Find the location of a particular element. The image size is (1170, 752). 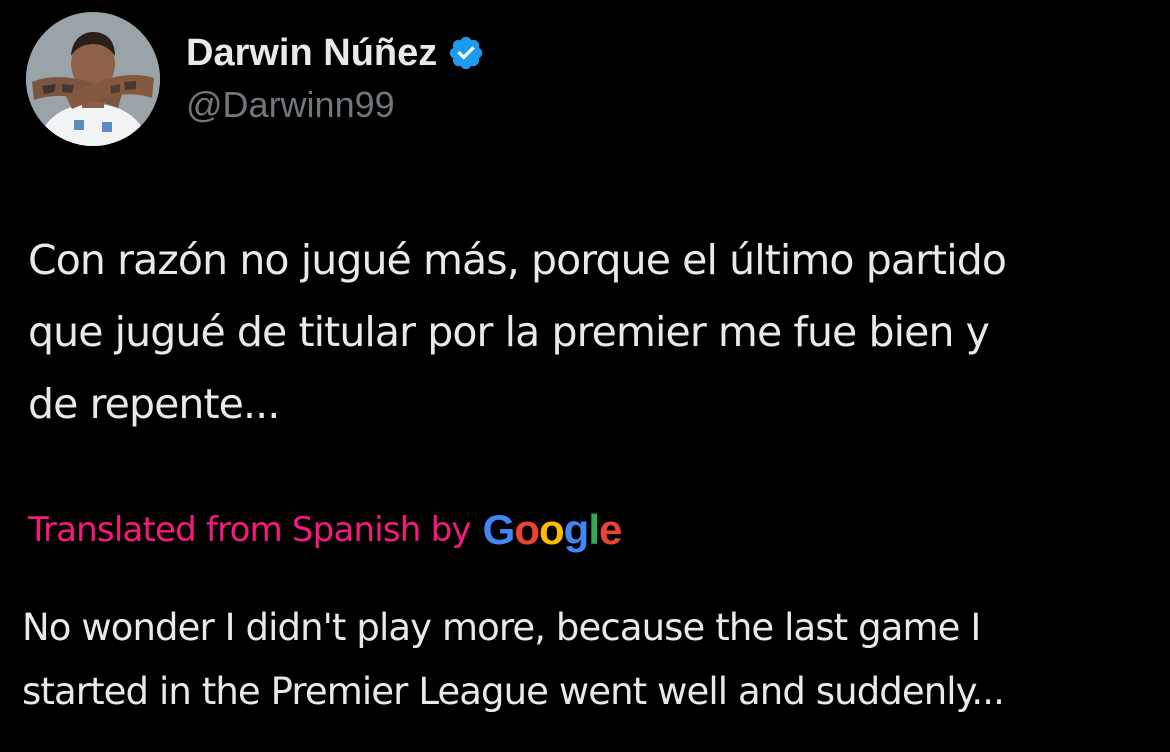

google-logo: Google is located at coordinates (552, 530).